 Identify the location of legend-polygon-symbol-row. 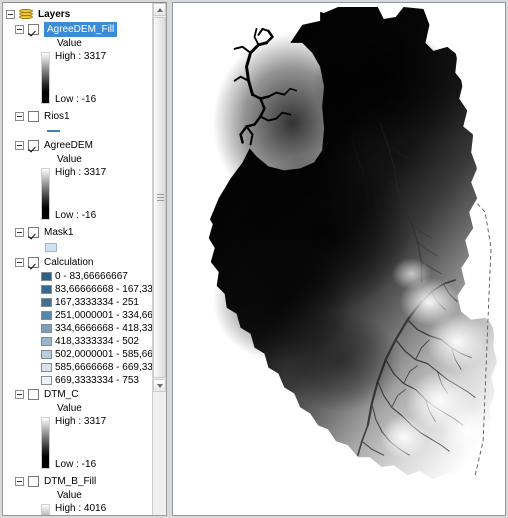
(78, 247).